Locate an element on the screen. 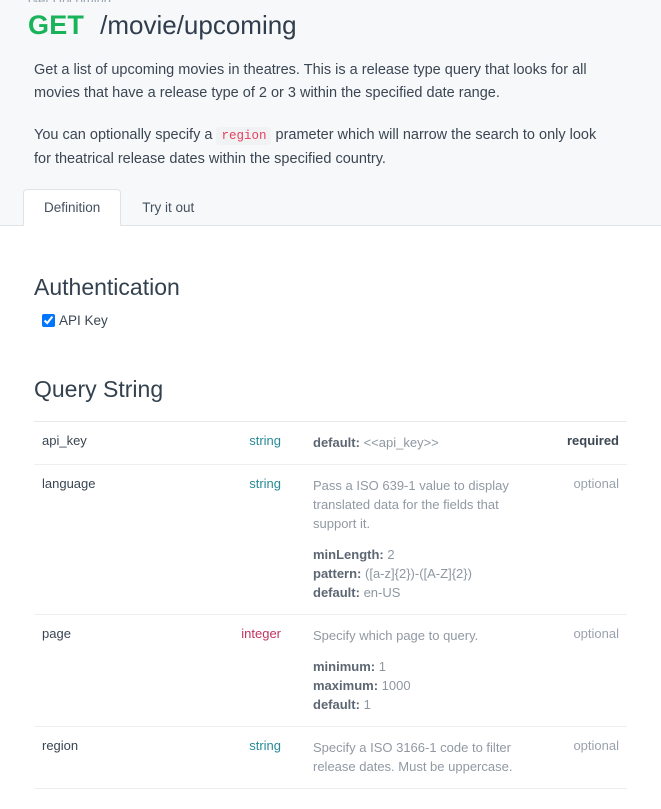  param-requirement: required is located at coordinates (592, 440).